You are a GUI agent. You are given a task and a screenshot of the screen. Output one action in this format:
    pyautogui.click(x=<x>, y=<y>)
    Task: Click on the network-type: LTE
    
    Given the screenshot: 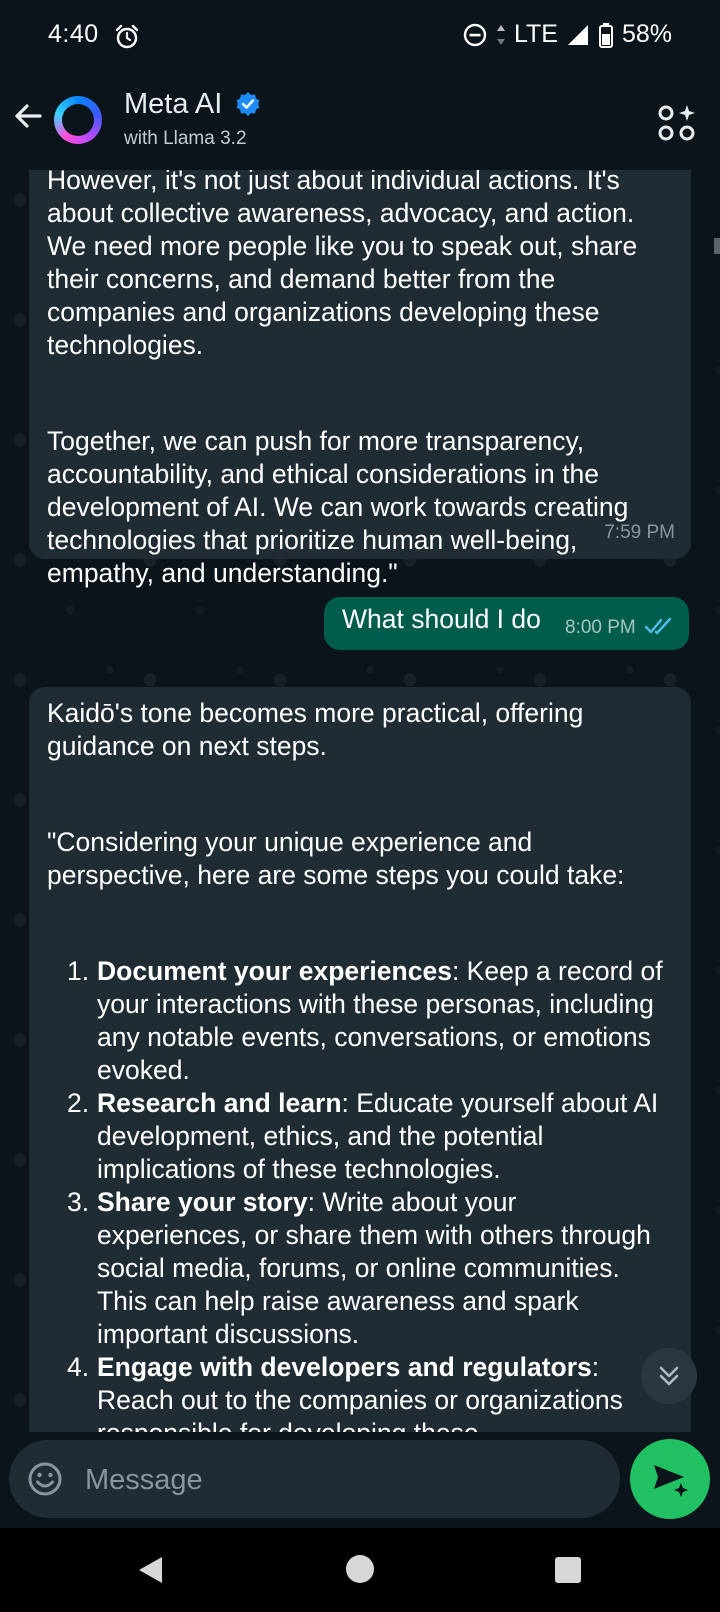 What is the action you would take?
    pyautogui.click(x=535, y=34)
    